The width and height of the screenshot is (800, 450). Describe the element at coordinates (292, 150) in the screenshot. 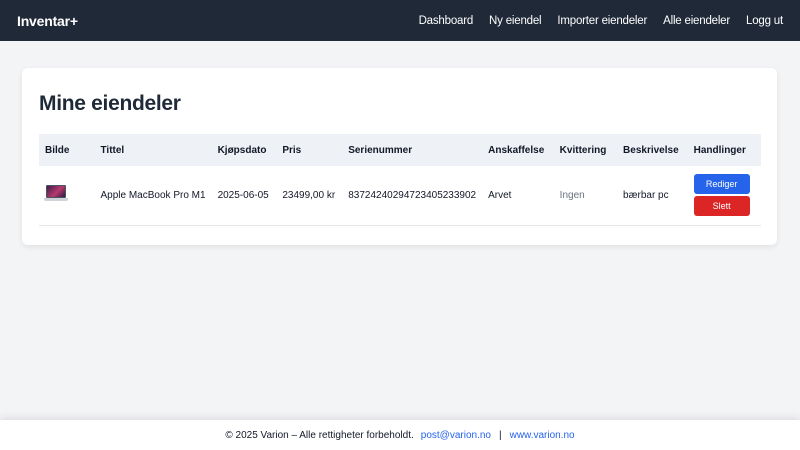

I see `col-header-price: Pris` at that location.